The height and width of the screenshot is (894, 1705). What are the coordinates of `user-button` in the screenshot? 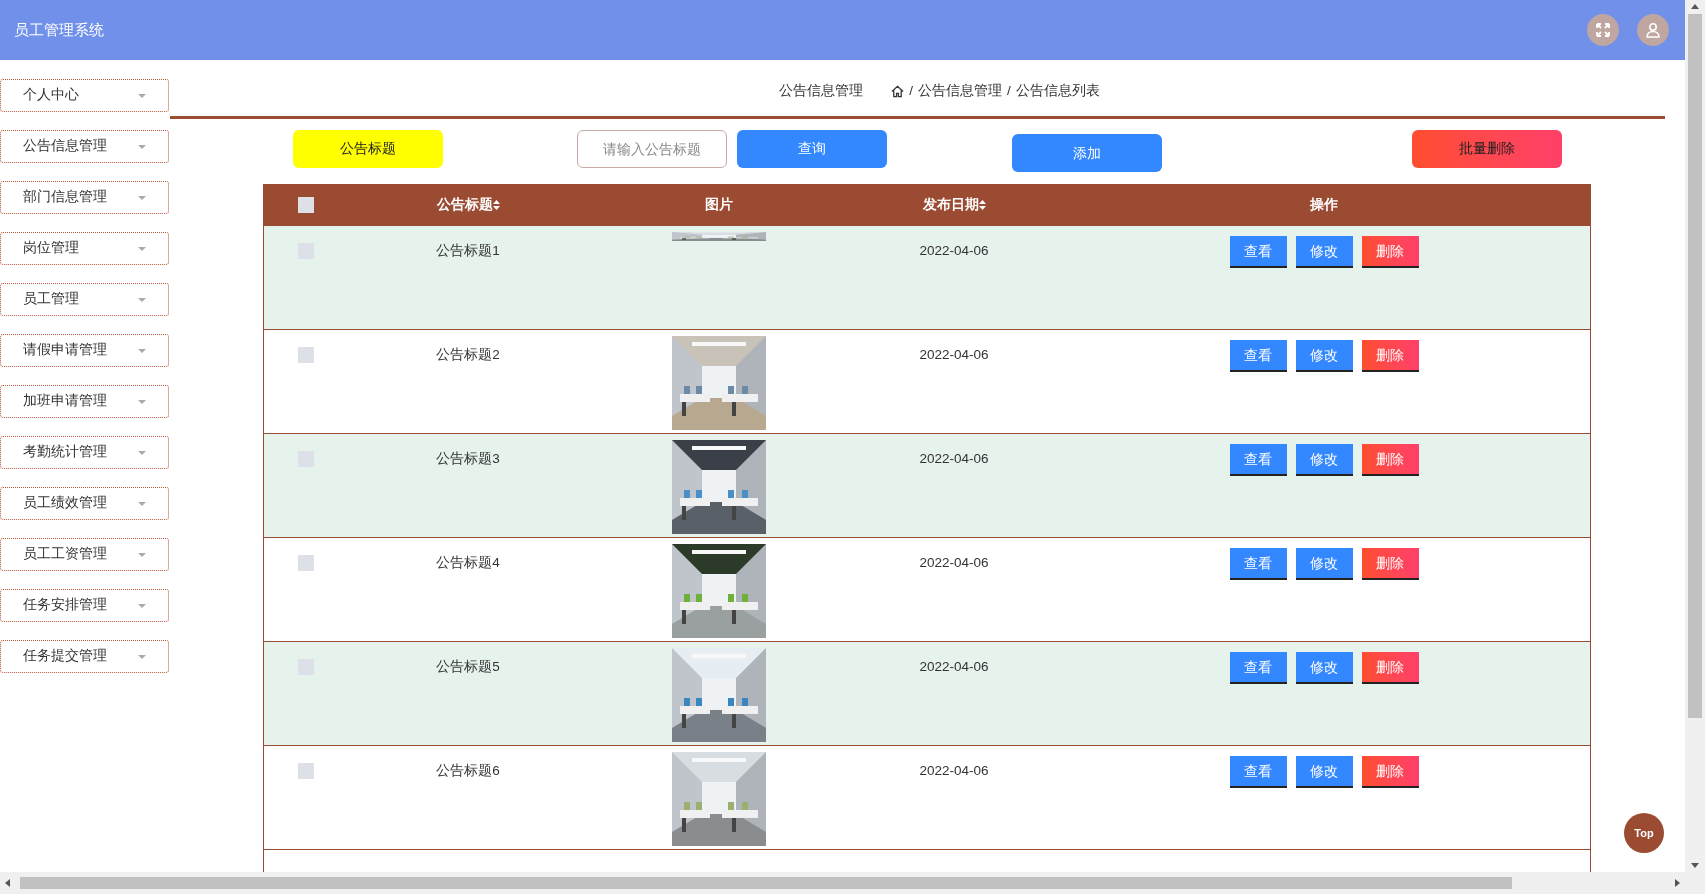 It's located at (1653, 30).